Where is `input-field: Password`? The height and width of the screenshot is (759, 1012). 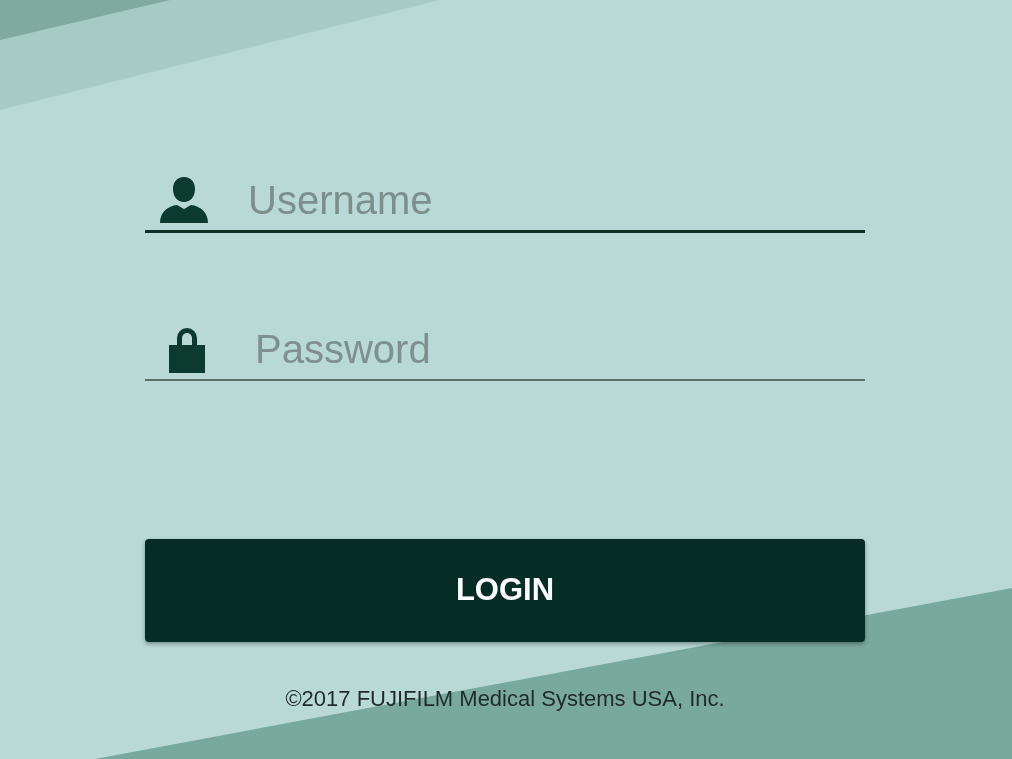
input-field: Password is located at coordinates (560, 349).